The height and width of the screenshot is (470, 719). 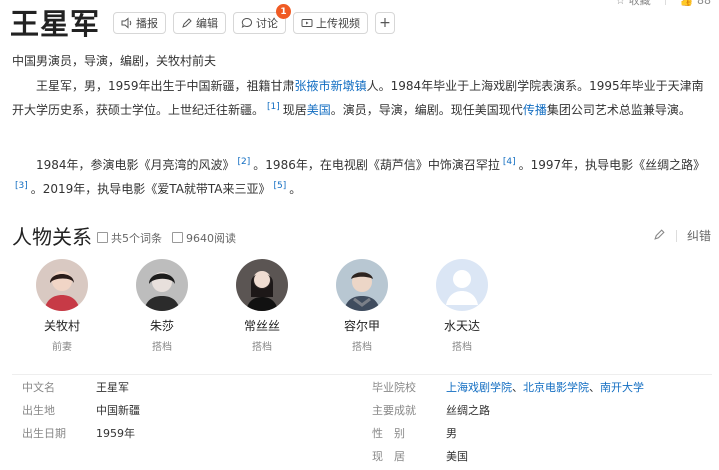 I want to click on relations-actions: 纠错, so click(x=682, y=235).